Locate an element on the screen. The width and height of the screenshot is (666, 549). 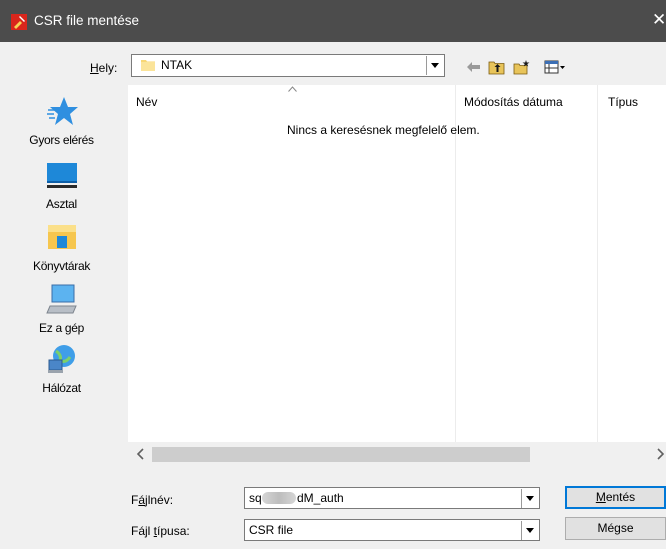
back-icon is located at coordinates (474, 67).